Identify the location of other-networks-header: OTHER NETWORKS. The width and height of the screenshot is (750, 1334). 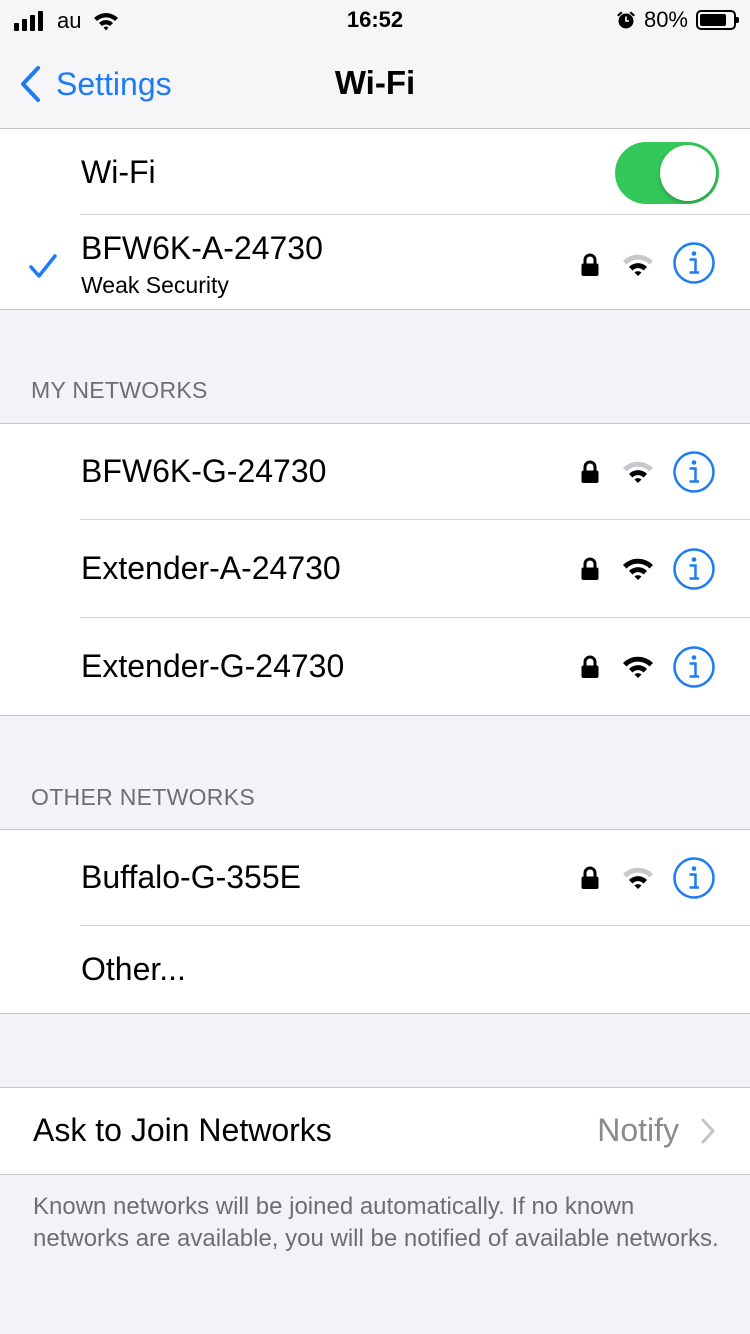
(143, 797).